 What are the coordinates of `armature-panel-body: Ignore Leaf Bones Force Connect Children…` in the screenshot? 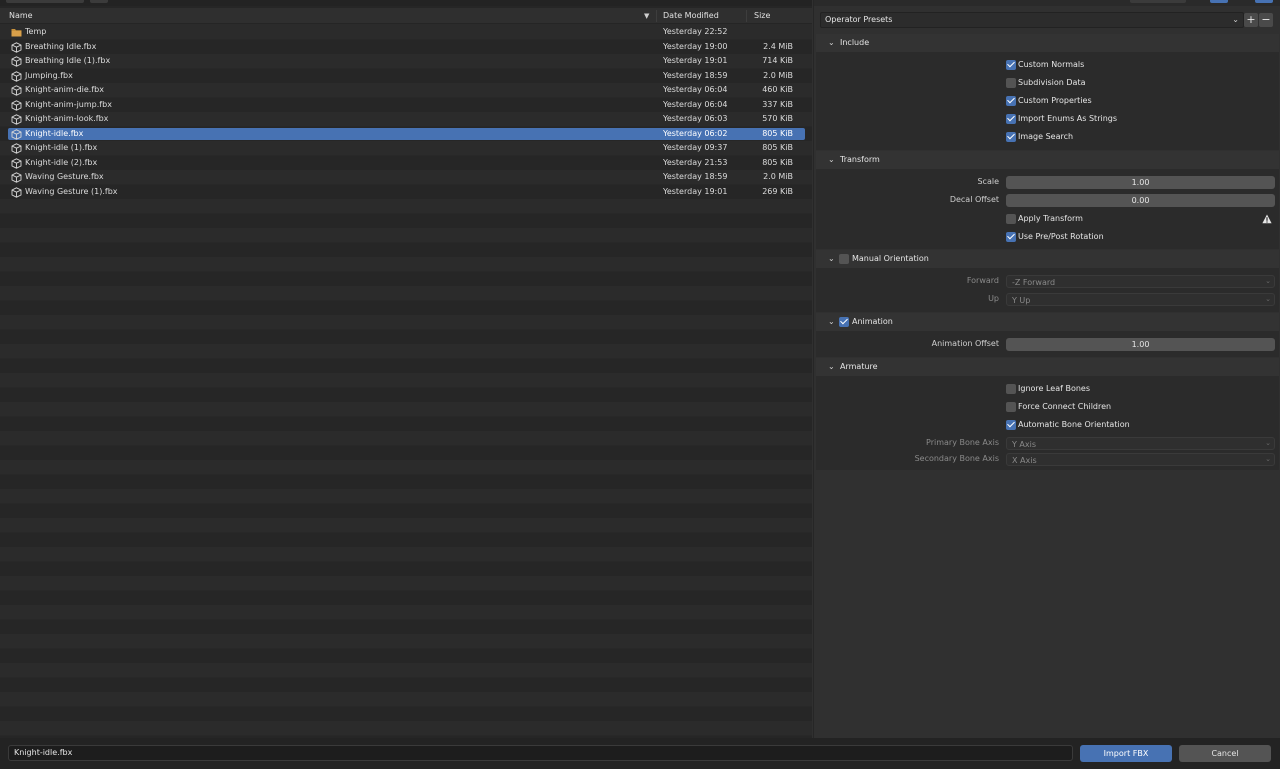 It's located at (1047, 423).